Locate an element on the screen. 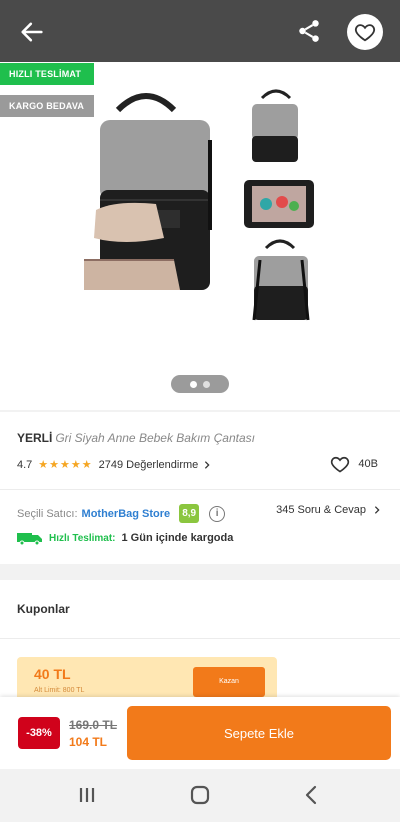  product-name: Gri Siyah Anne Bebek Bakım Çantası is located at coordinates (155, 438).